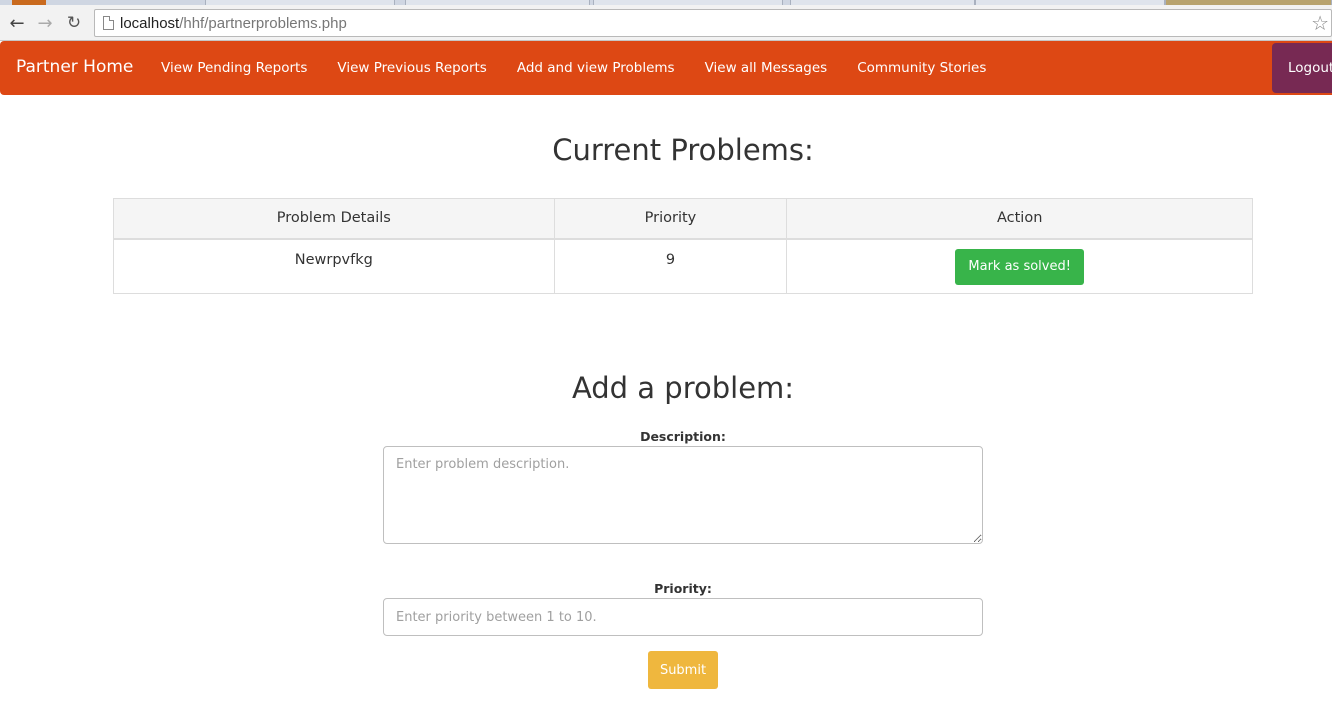 The height and width of the screenshot is (702, 1332). I want to click on submit-button: Submit, so click(683, 670).